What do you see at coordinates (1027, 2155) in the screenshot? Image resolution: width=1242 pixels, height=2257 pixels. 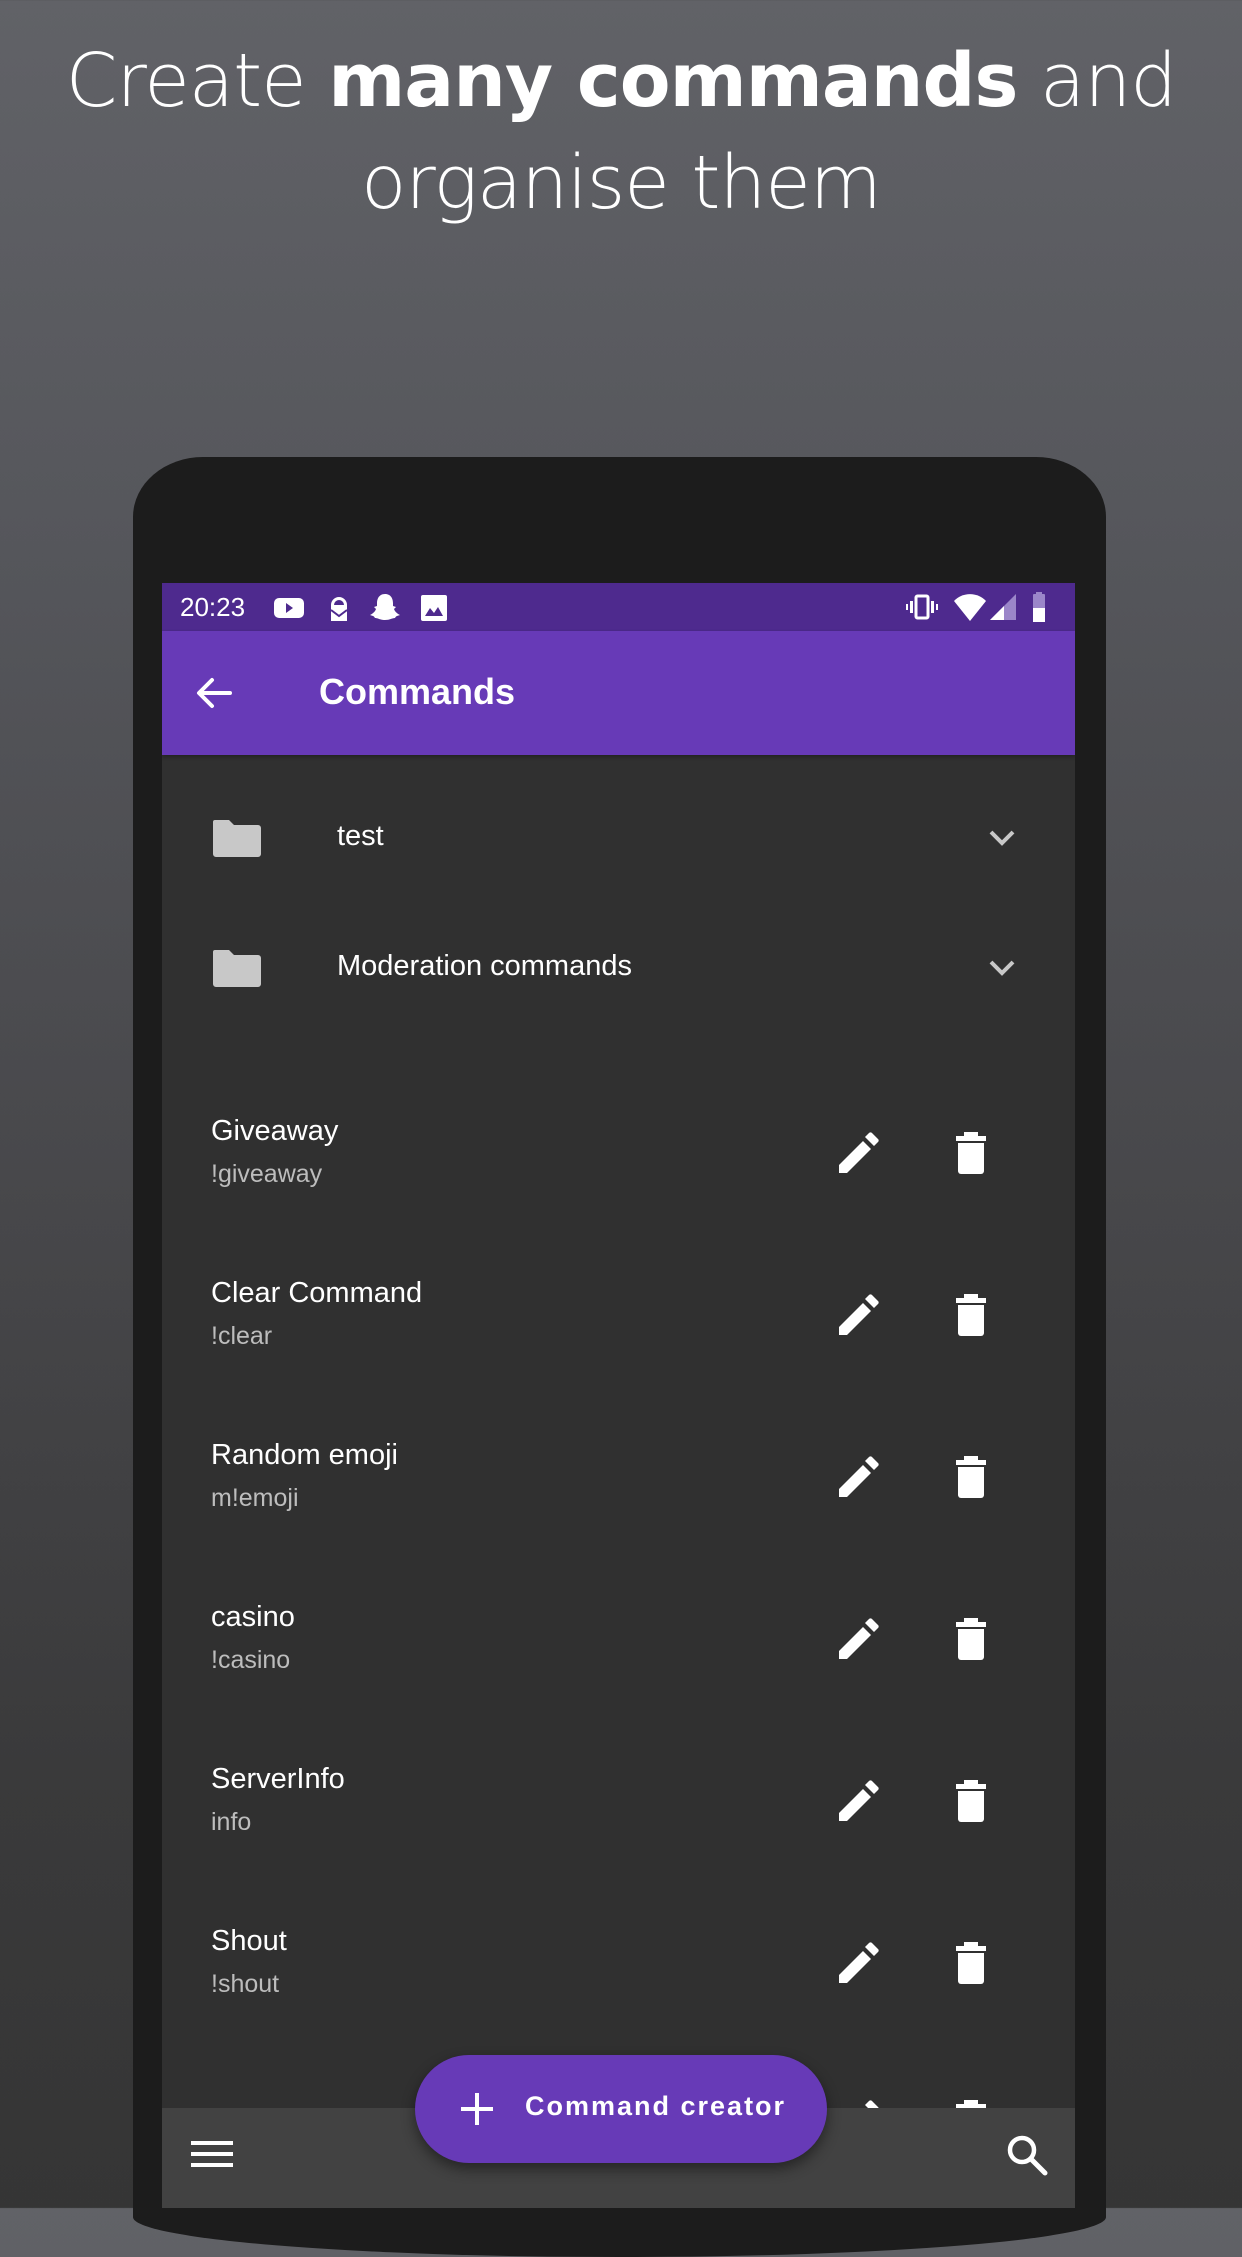 I see `search-icon` at bounding box center [1027, 2155].